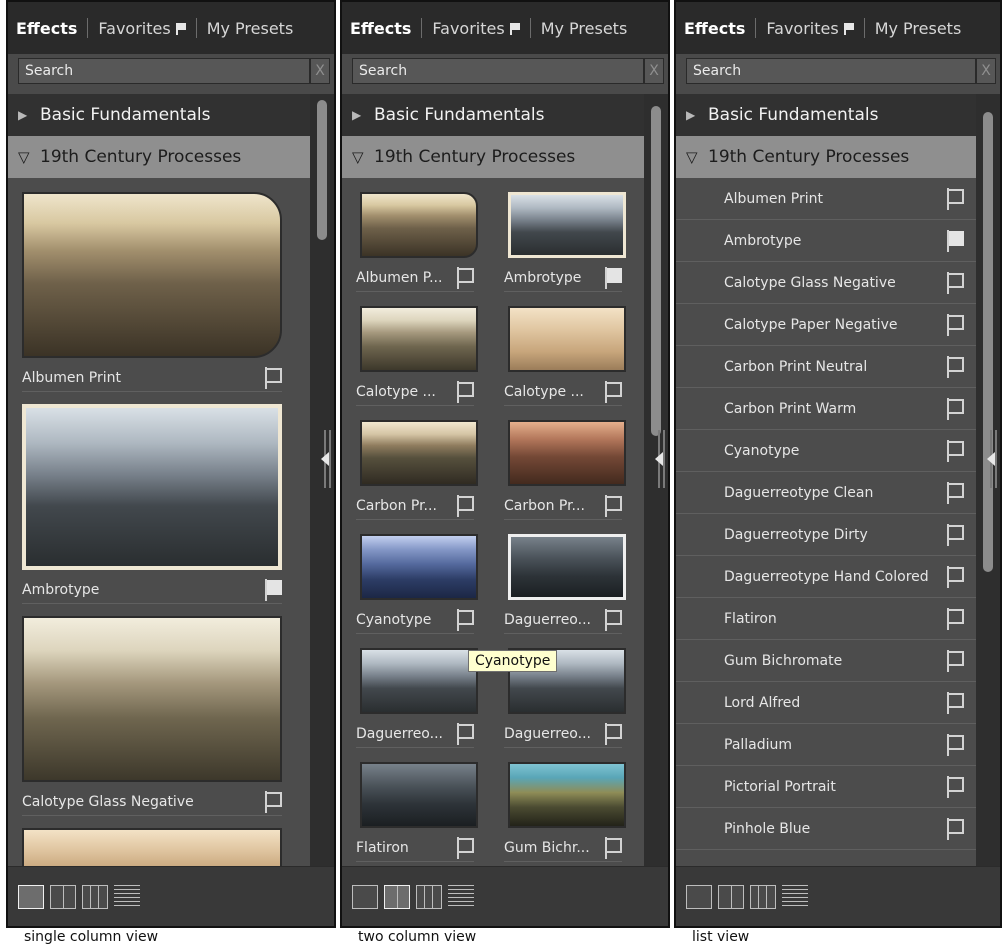 Image resolution: width=1002 pixels, height=951 pixels. What do you see at coordinates (826, 241) in the screenshot?
I see `list-item: Ambrotype` at bounding box center [826, 241].